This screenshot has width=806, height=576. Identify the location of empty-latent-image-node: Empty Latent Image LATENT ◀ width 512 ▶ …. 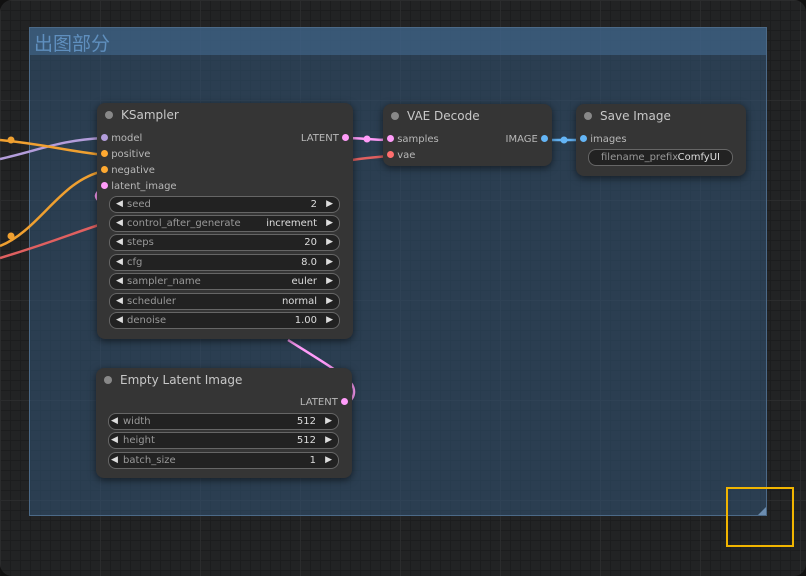
(224, 423).